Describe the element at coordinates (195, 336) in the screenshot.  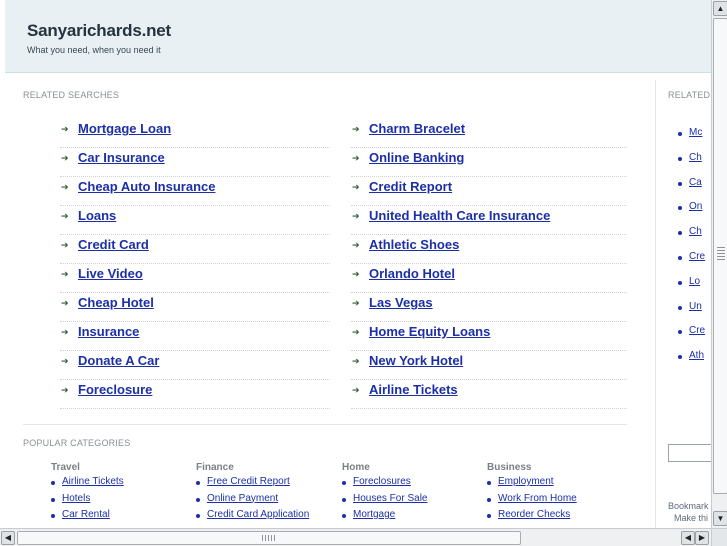
I see `search-row: ➔ Insurance` at that location.